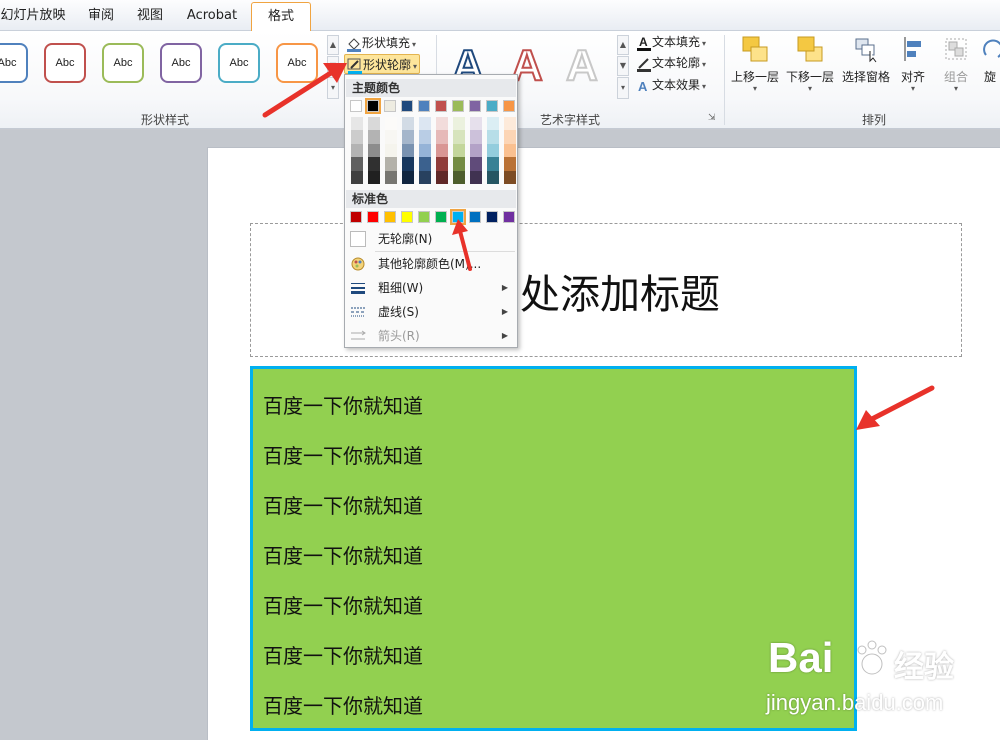 The height and width of the screenshot is (740, 1000). What do you see at coordinates (458, 217) in the screenshot?
I see `standard-color-swatch-selected` at bounding box center [458, 217].